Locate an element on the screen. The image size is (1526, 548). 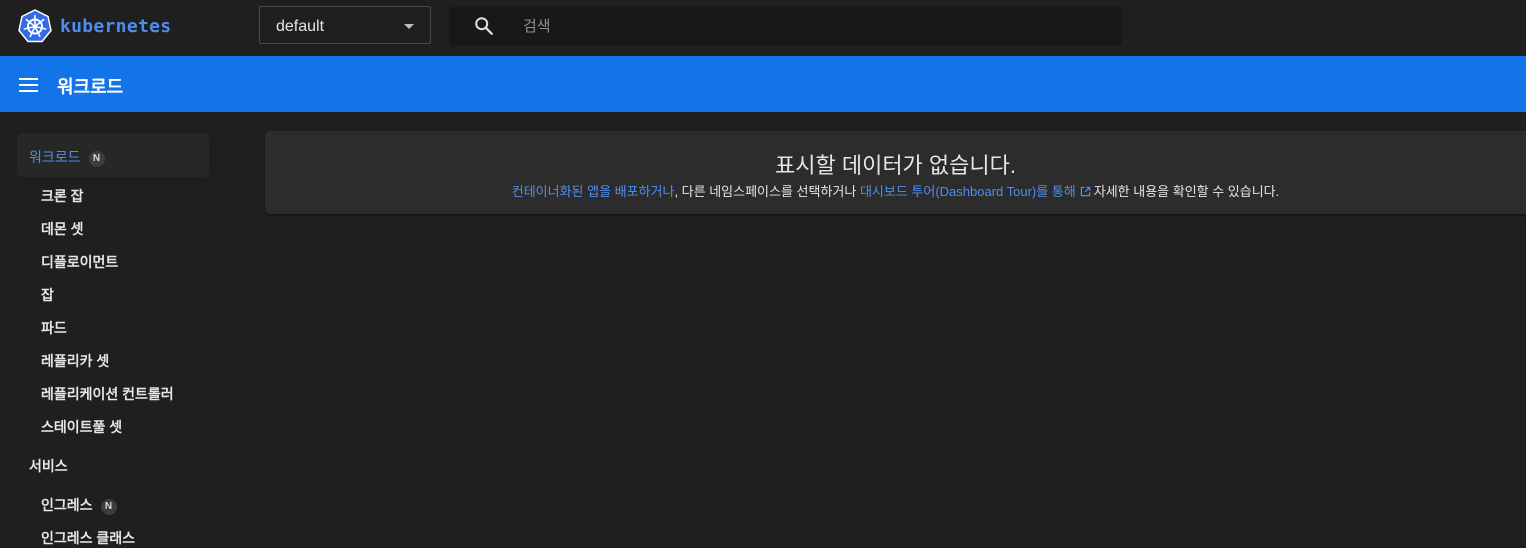
namespace-select: default is located at coordinates (345, 25).